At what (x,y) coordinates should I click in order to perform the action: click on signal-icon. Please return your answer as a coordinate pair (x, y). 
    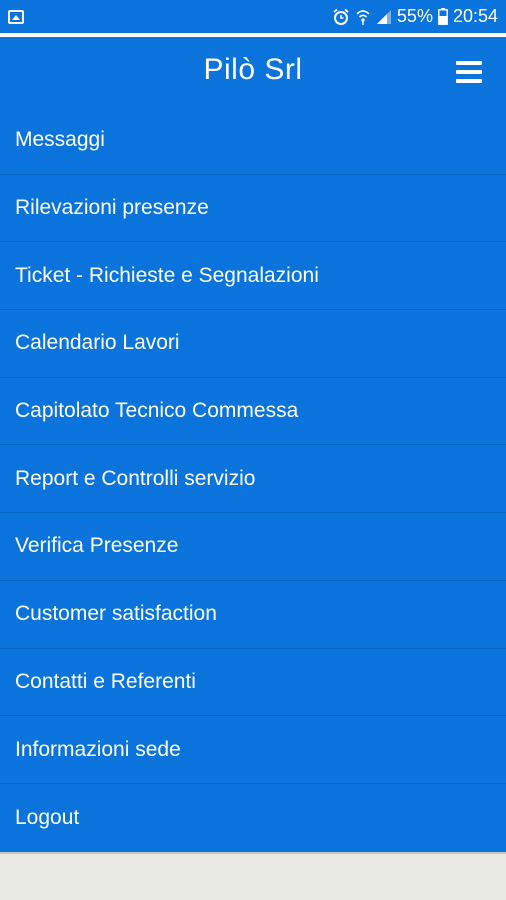
    Looking at the image, I should click on (383, 16).